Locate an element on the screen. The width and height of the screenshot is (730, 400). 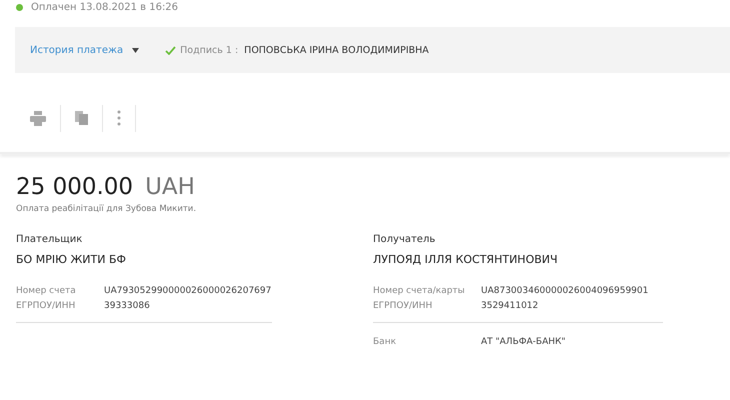
party-name: ЛУПОЯД ІЛЛЯ КОСТЯНТИНОВИЧ is located at coordinates (466, 259).